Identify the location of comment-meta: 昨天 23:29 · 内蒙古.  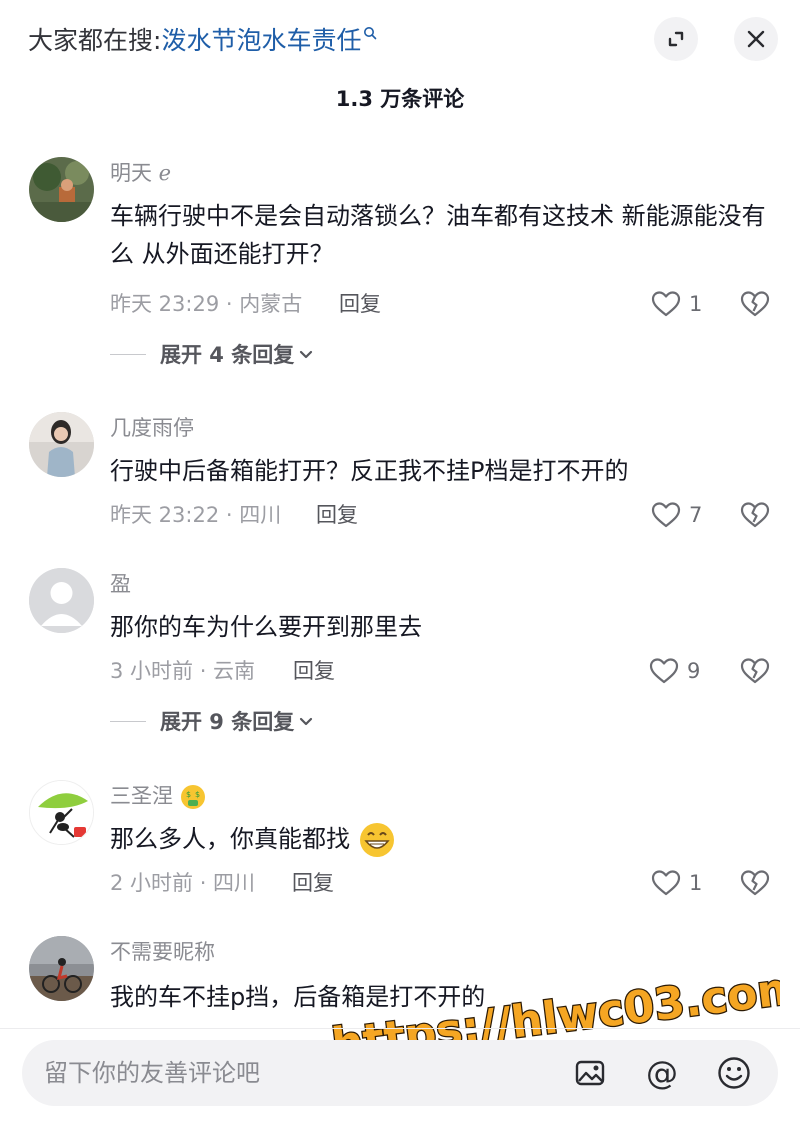
(206, 304).